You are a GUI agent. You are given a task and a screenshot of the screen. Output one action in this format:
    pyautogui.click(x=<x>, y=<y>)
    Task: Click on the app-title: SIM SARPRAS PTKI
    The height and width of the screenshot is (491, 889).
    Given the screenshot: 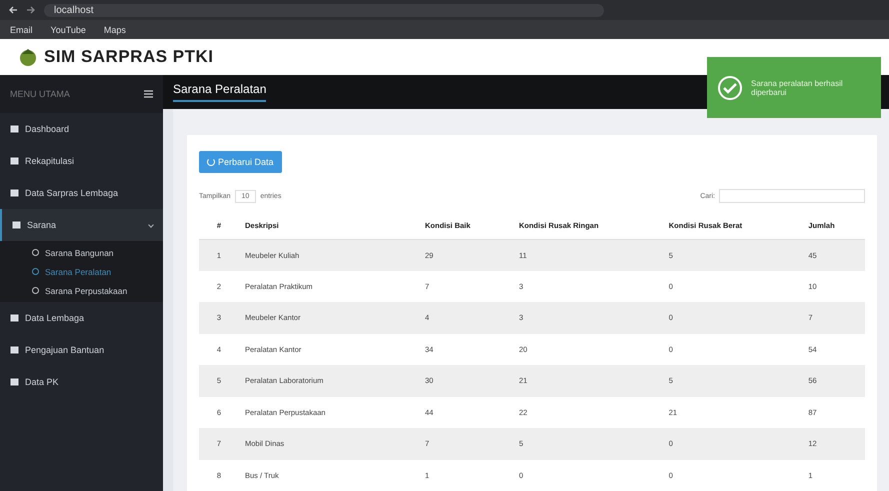 What is the action you would take?
    pyautogui.click(x=129, y=57)
    